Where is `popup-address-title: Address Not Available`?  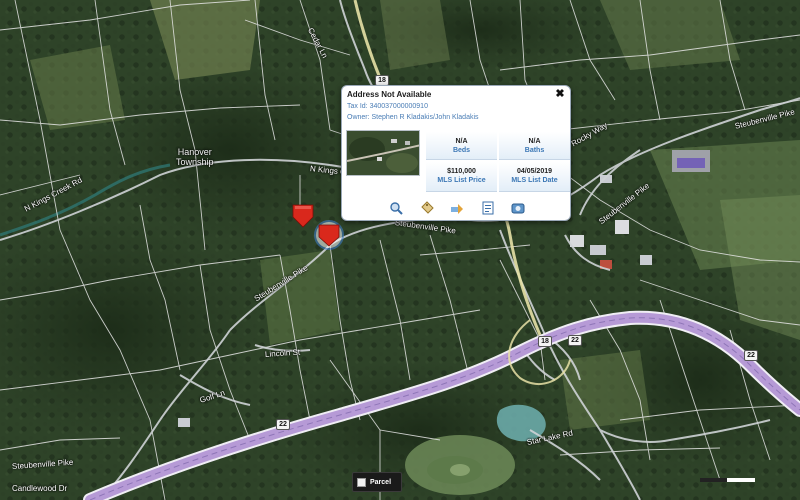
popup-address-title: Address Not Available is located at coordinates (389, 94).